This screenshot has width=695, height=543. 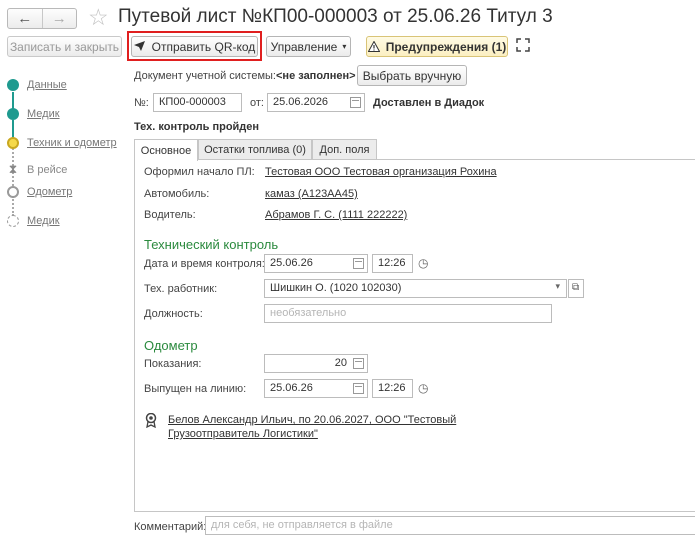 What do you see at coordinates (255, 149) in the screenshot?
I see `tab-fuel: Остатки топлива (0)` at bounding box center [255, 149].